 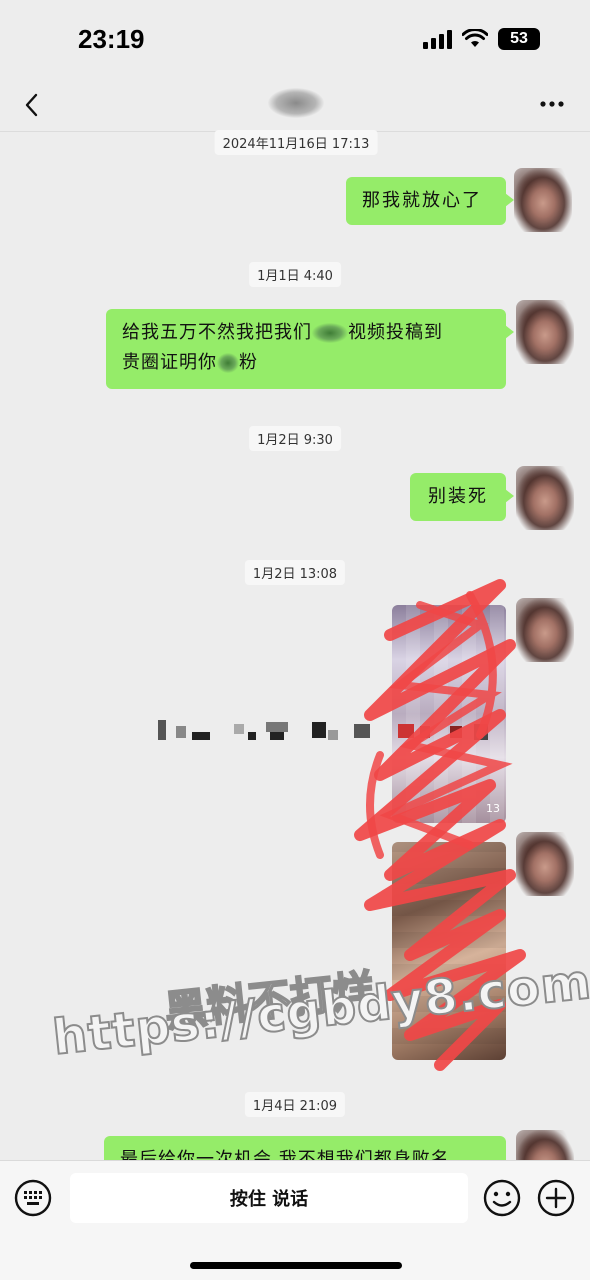 What do you see at coordinates (458, 496) in the screenshot?
I see `message-text: 别装死` at bounding box center [458, 496].